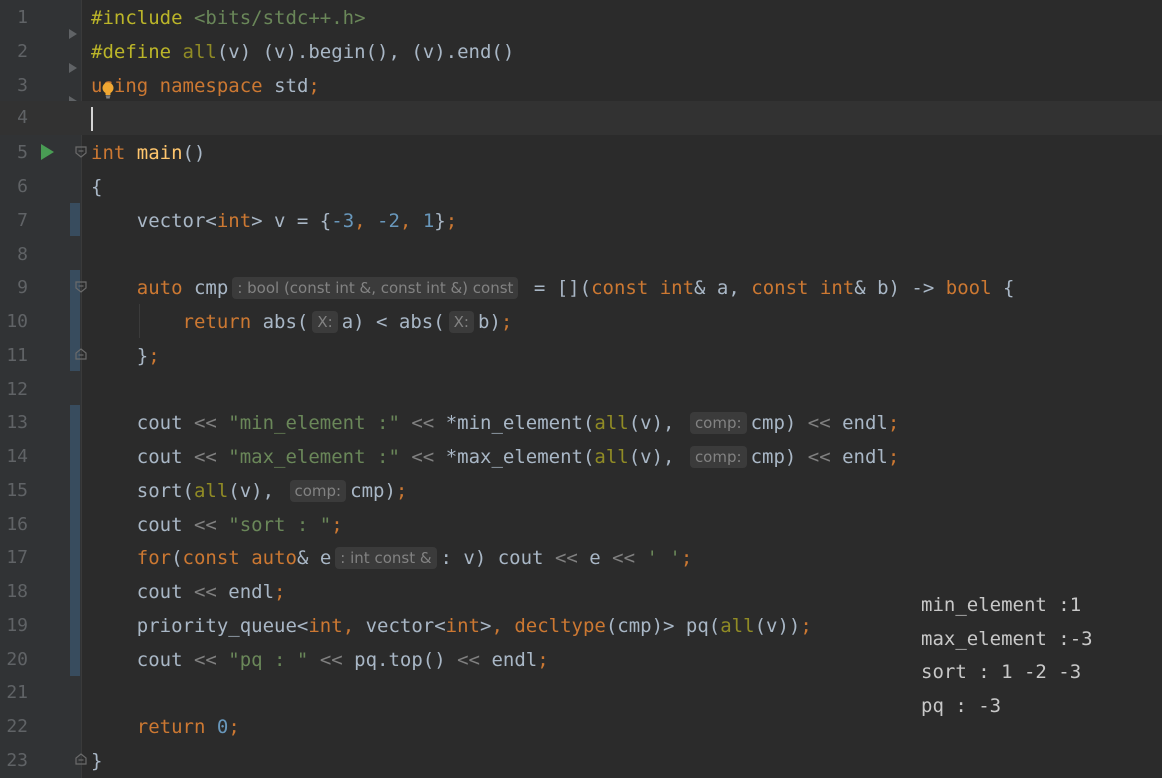  What do you see at coordinates (320, 660) in the screenshot?
I see `line-text: cout << "pq : " << pq.top() << endl;` at bounding box center [320, 660].